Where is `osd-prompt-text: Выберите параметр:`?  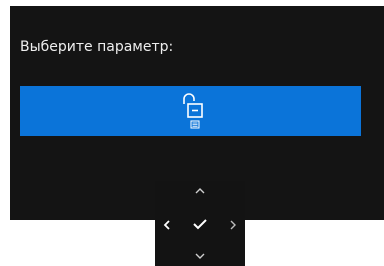
osd-prompt-text: Выберите параметр: is located at coordinates (97, 47).